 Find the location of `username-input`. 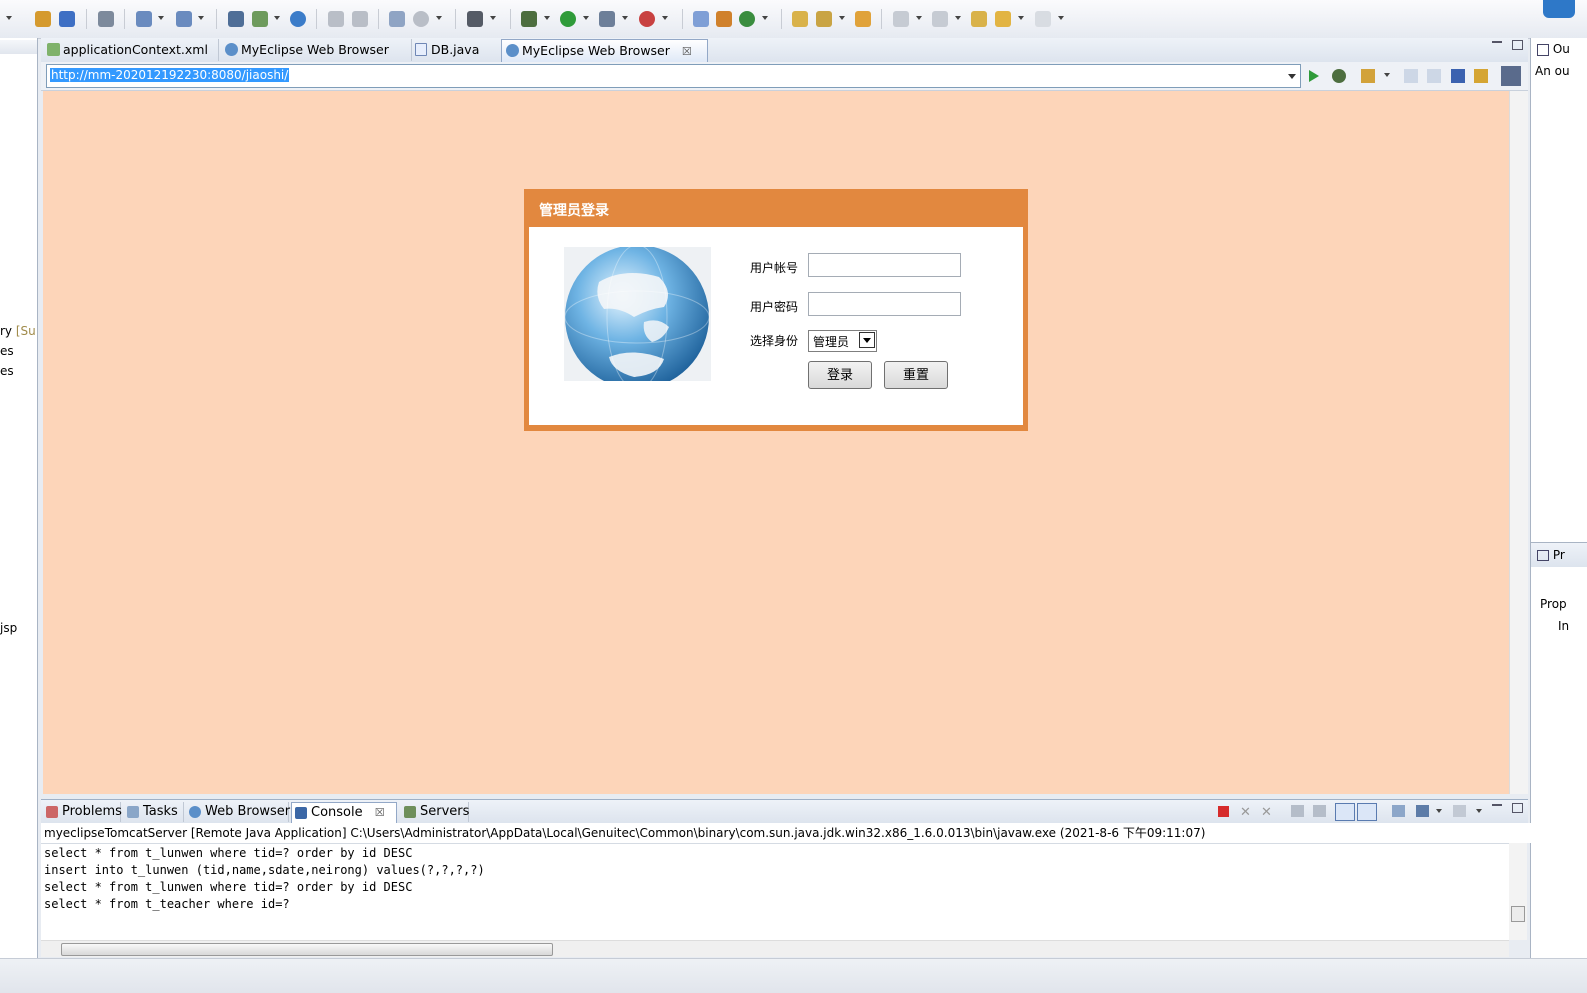

username-input is located at coordinates (884, 265).